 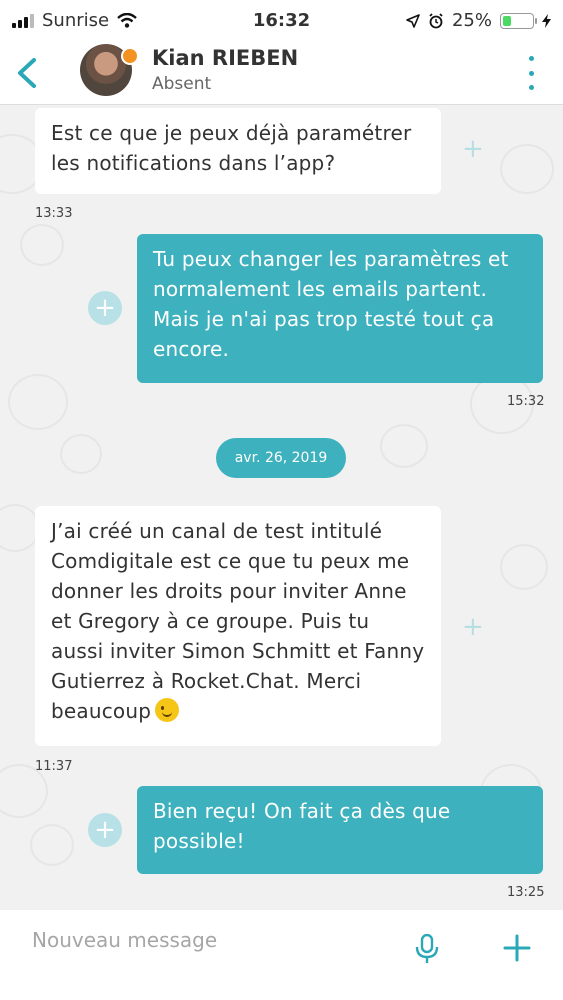 I want to click on contact-status: Absent, so click(x=182, y=84).